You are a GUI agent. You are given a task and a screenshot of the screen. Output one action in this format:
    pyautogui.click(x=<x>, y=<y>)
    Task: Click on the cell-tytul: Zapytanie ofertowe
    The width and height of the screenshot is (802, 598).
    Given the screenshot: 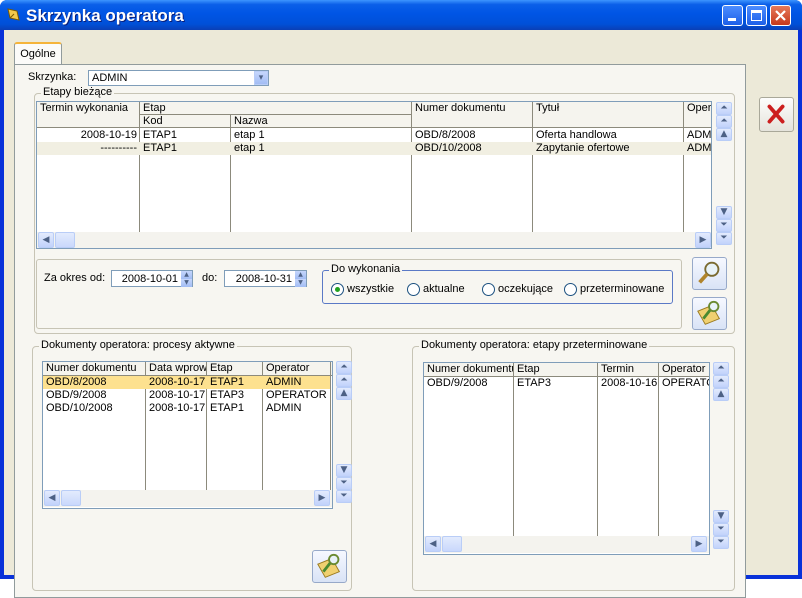 What is the action you would take?
    pyautogui.click(x=583, y=148)
    